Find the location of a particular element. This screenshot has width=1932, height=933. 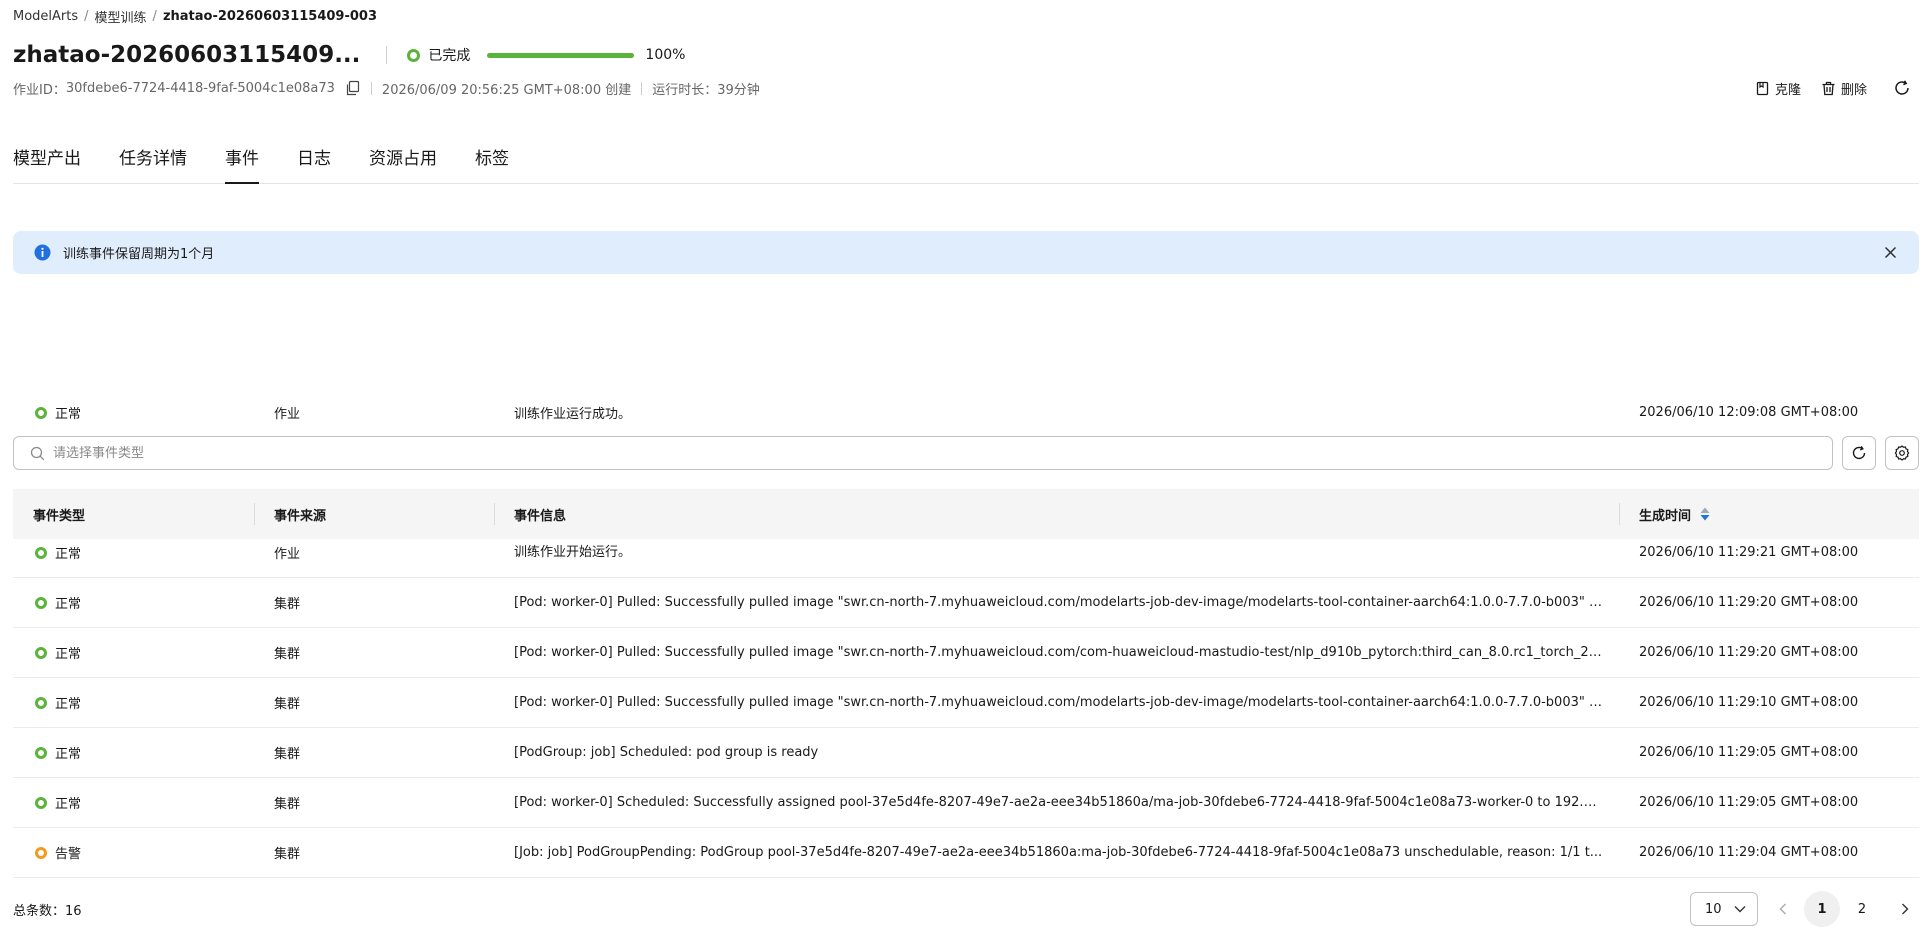

clone-button: 克隆 is located at coordinates (1778, 88).